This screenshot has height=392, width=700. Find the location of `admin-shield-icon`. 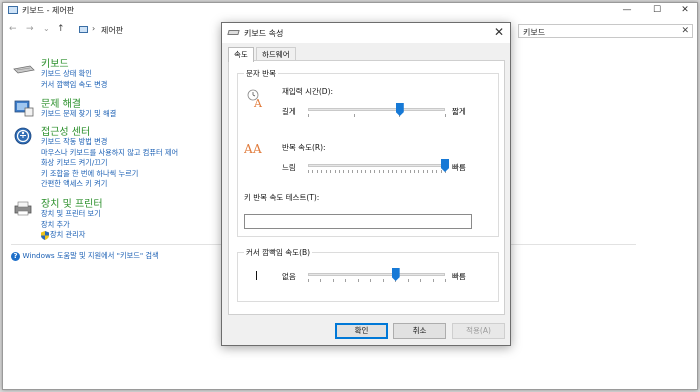

admin-shield-icon is located at coordinates (45, 236).